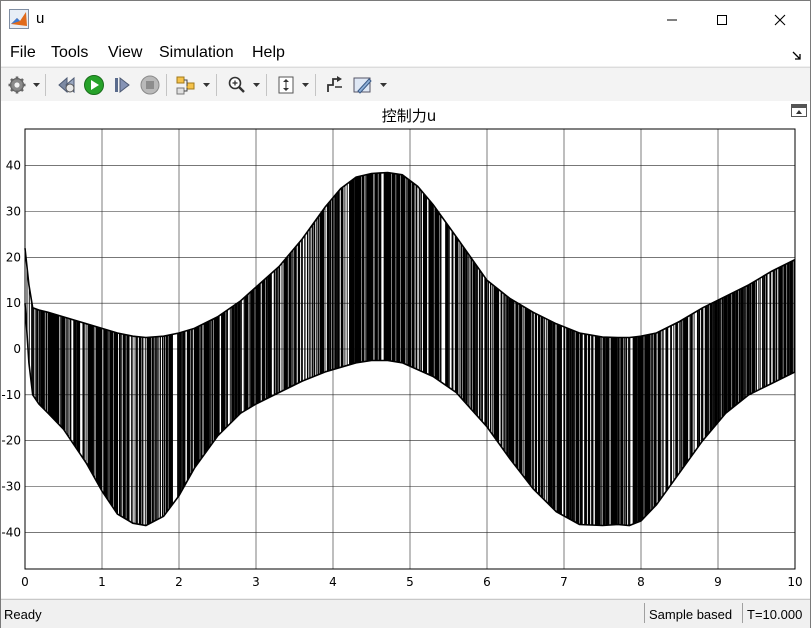 This screenshot has width=811, height=628. I want to click on toolbar, so click(405, 84).